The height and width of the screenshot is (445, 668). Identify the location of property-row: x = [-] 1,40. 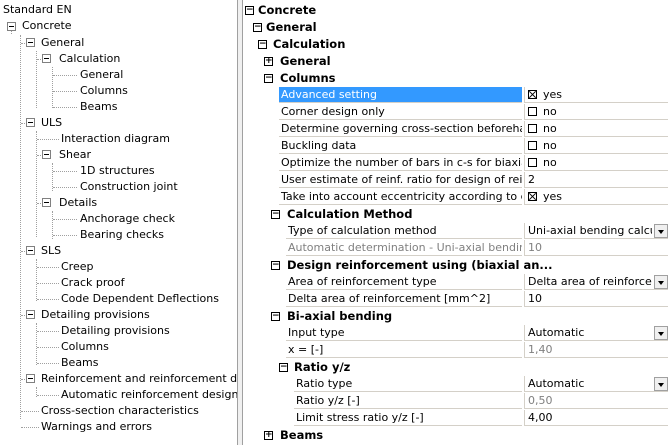
(455, 350).